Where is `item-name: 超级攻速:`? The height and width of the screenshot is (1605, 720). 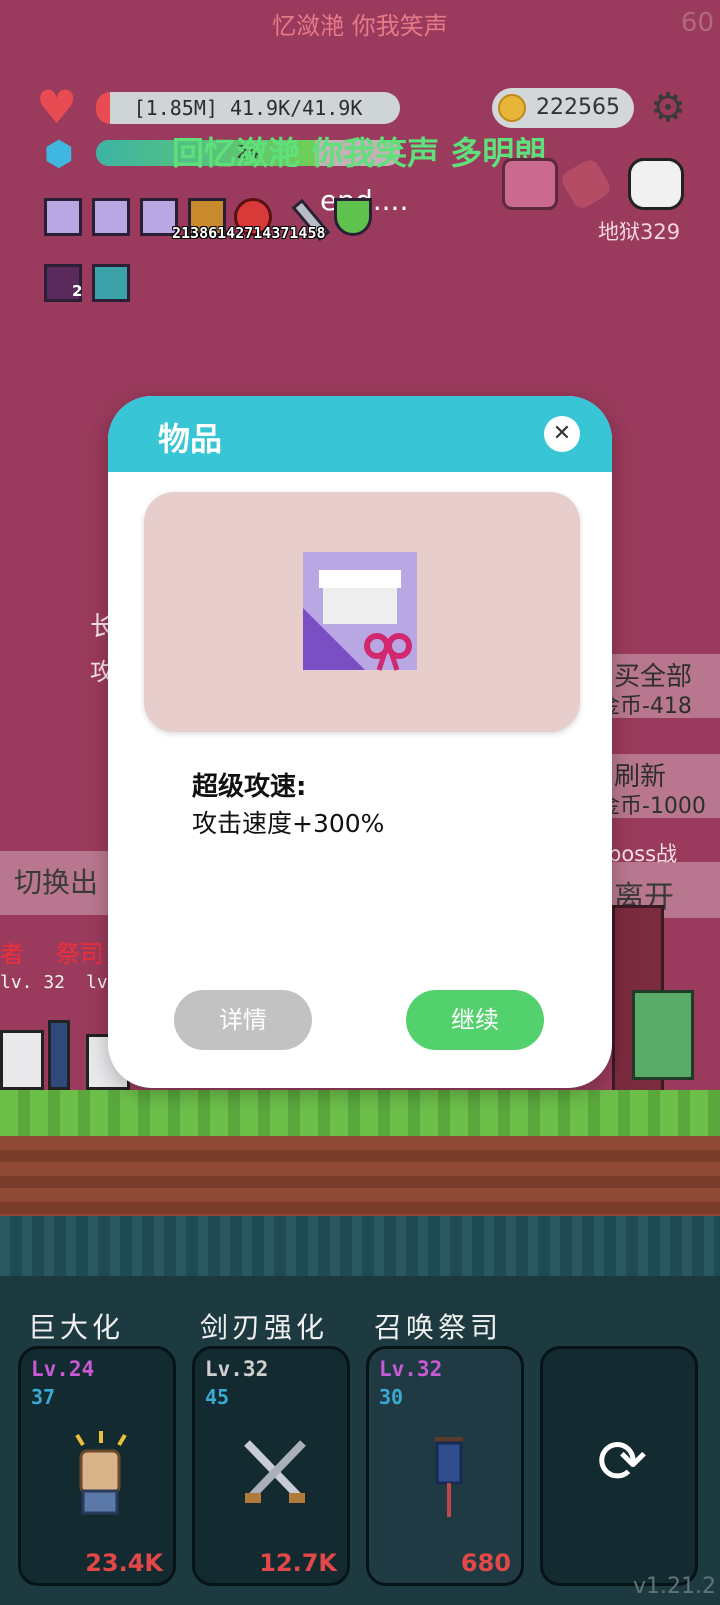
item-name: 超级攻速: is located at coordinates (249, 787).